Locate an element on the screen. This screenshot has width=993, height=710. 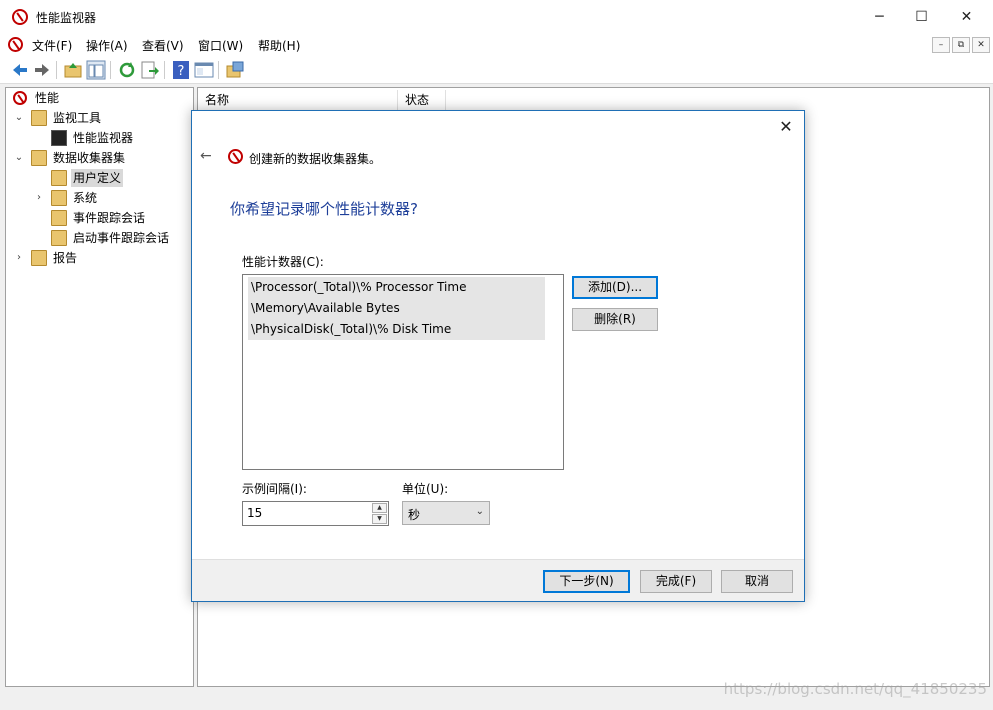
close-button: ✕ is located at coordinates (966, 17).